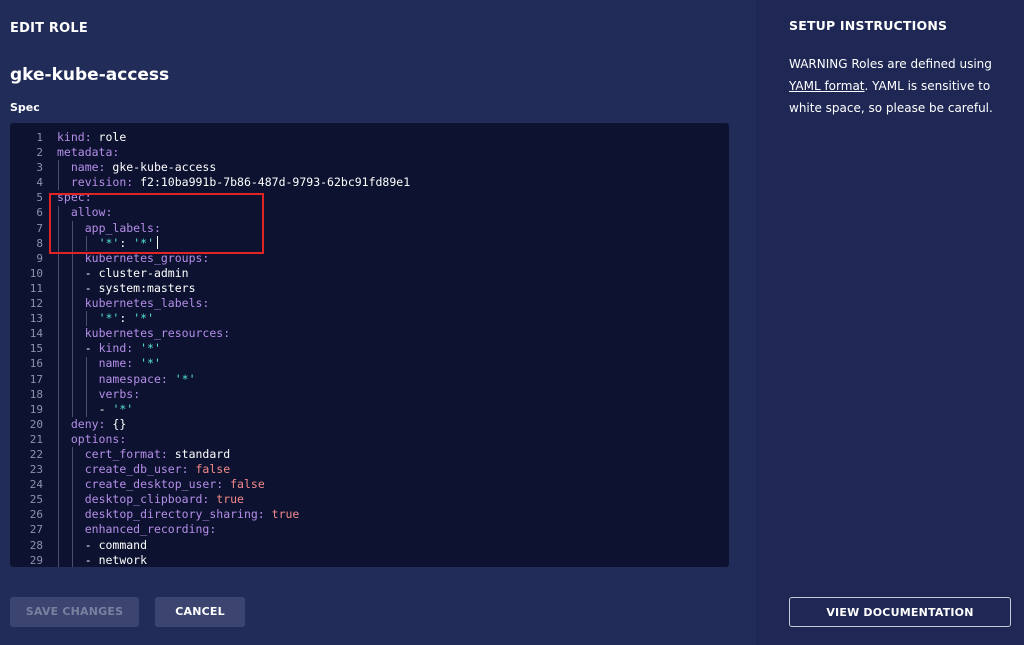 The width and height of the screenshot is (1024, 645). Describe the element at coordinates (74, 612) in the screenshot. I see `save-changes-button: SAVE CHANGES` at that location.